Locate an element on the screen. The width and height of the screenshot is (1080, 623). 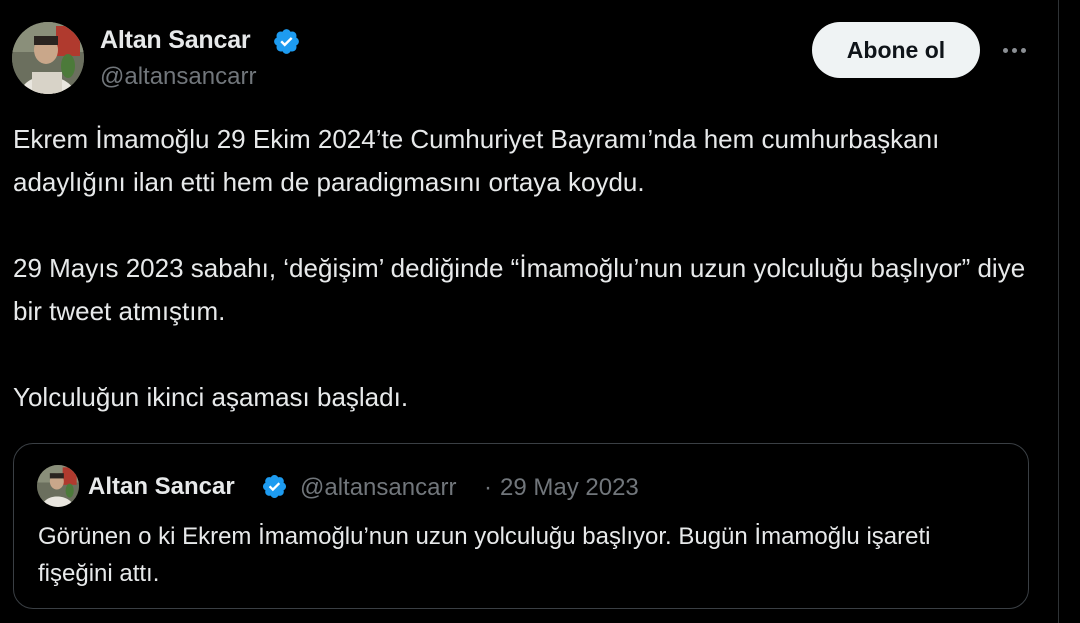
author-avatar is located at coordinates (48, 58).